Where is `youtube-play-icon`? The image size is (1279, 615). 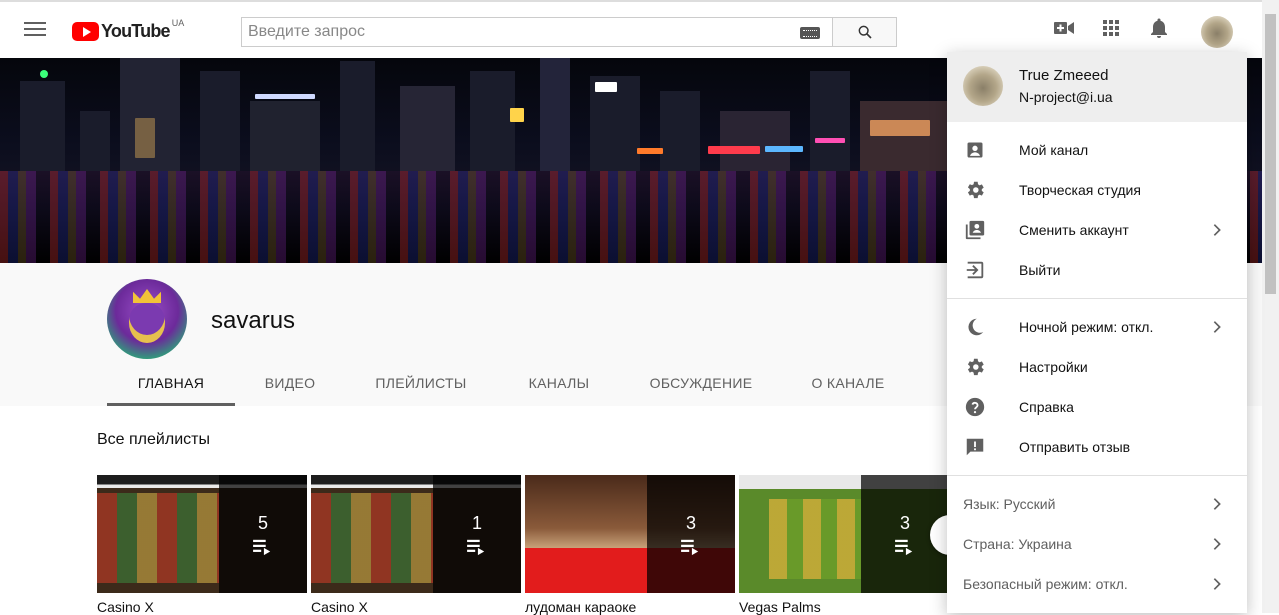 youtube-play-icon is located at coordinates (85, 31).